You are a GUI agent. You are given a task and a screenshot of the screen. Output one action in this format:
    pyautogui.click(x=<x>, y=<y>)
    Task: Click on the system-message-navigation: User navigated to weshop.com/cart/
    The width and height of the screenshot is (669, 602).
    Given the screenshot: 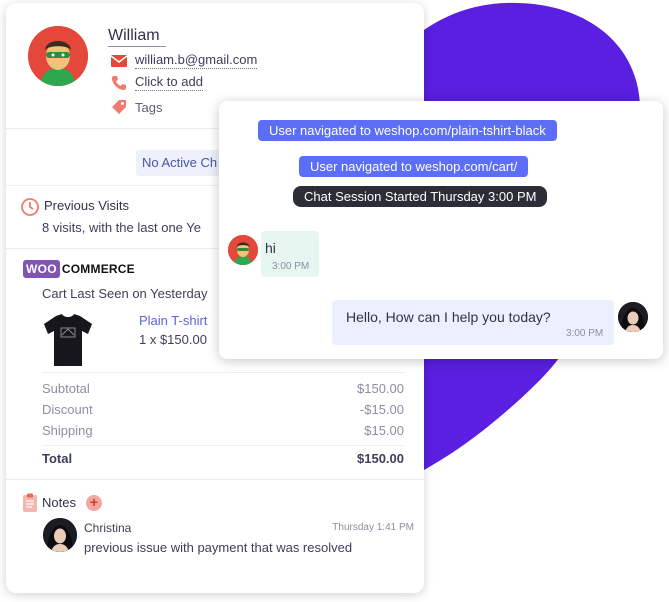 What is the action you would take?
    pyautogui.click(x=414, y=166)
    